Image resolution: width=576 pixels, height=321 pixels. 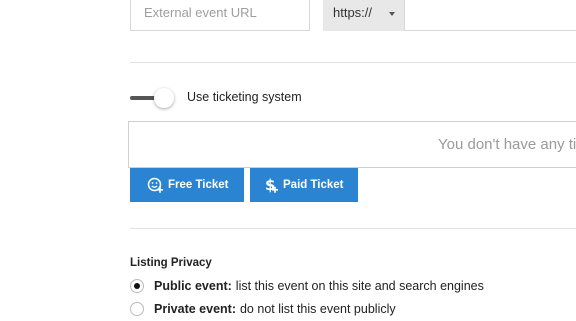 What do you see at coordinates (244, 97) in the screenshot?
I see `ticketing-toggle-label: Use ticketing system` at bounding box center [244, 97].